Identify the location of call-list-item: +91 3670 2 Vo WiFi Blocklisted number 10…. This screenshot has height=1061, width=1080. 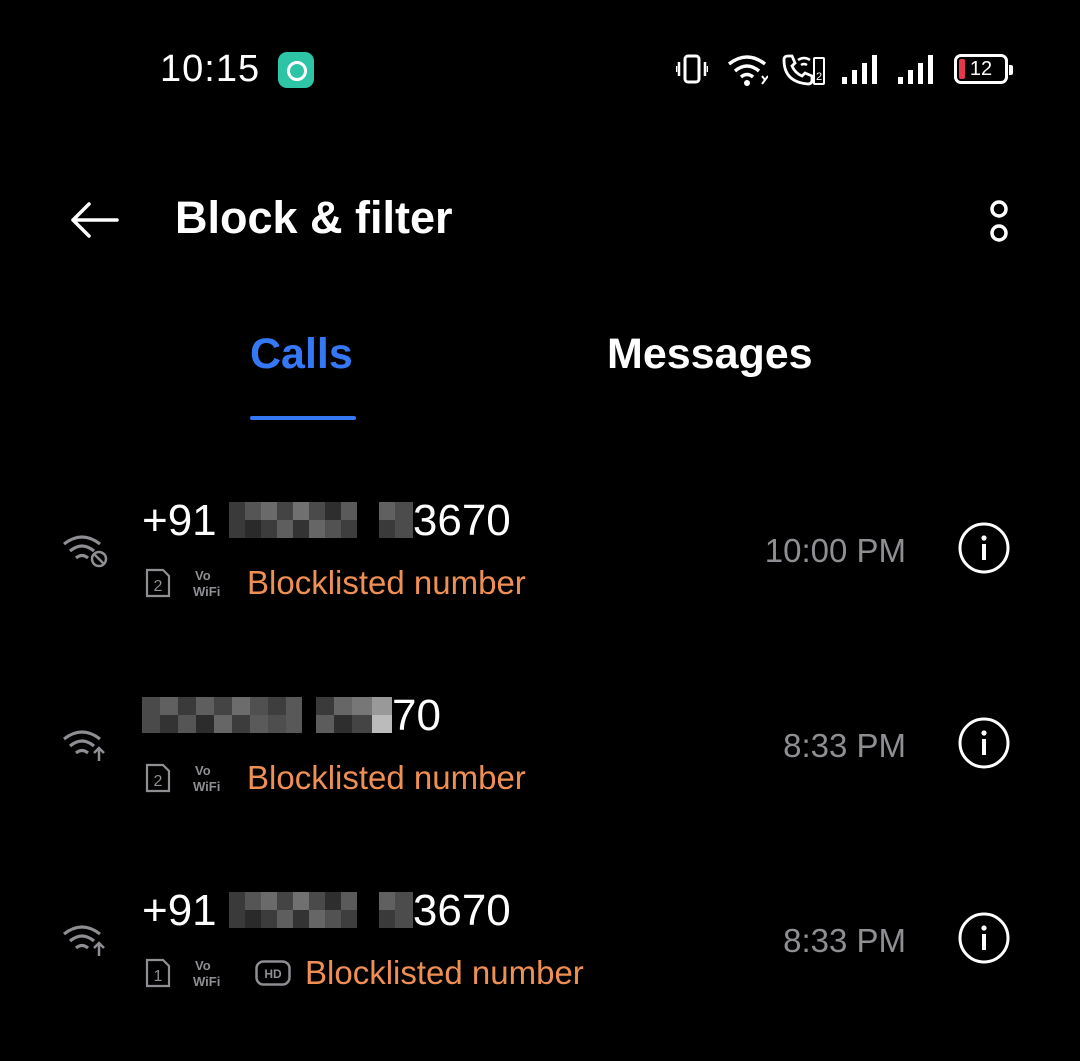
(540, 553).